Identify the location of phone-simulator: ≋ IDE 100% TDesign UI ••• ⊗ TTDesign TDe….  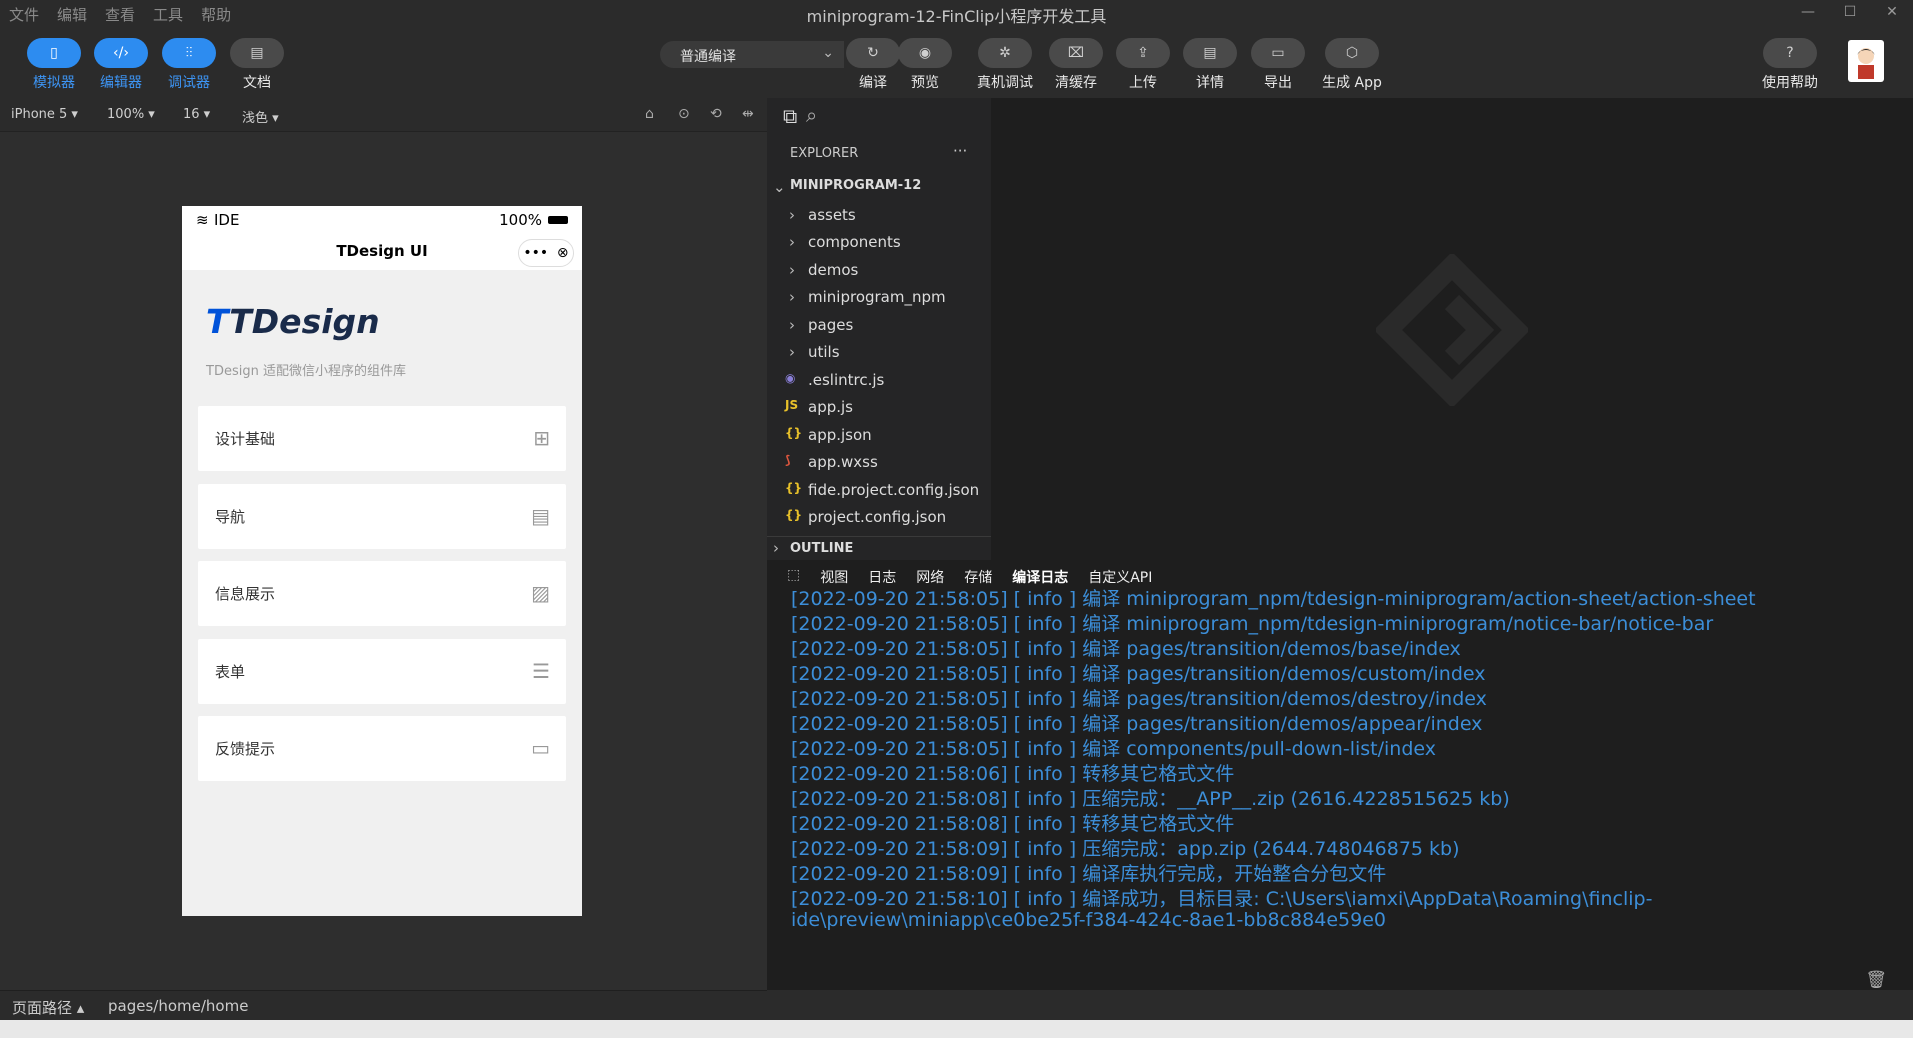
(382, 561).